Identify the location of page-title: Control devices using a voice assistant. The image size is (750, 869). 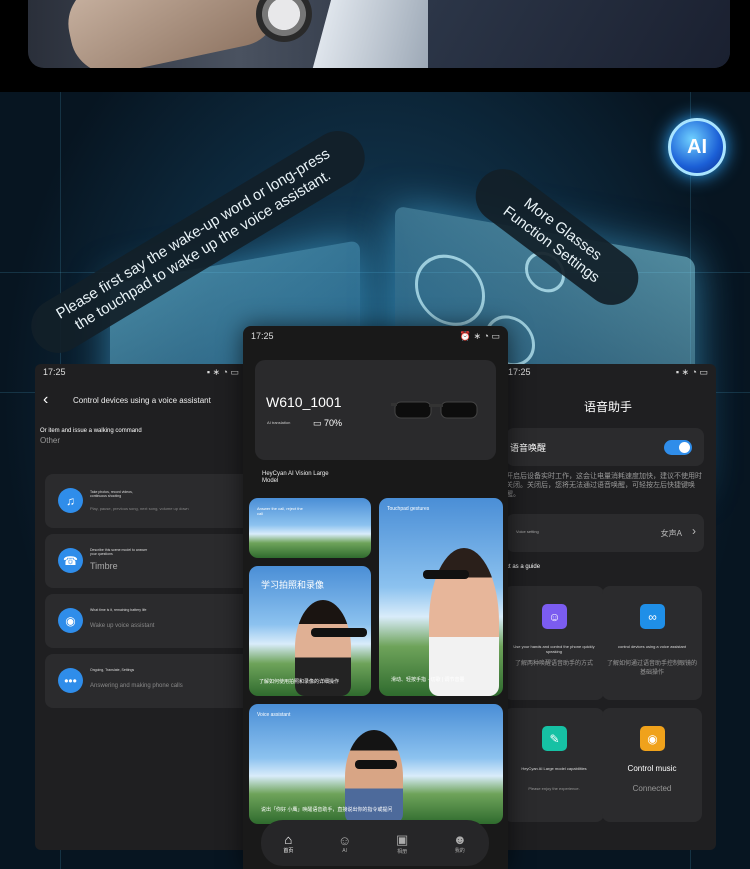
(142, 400).